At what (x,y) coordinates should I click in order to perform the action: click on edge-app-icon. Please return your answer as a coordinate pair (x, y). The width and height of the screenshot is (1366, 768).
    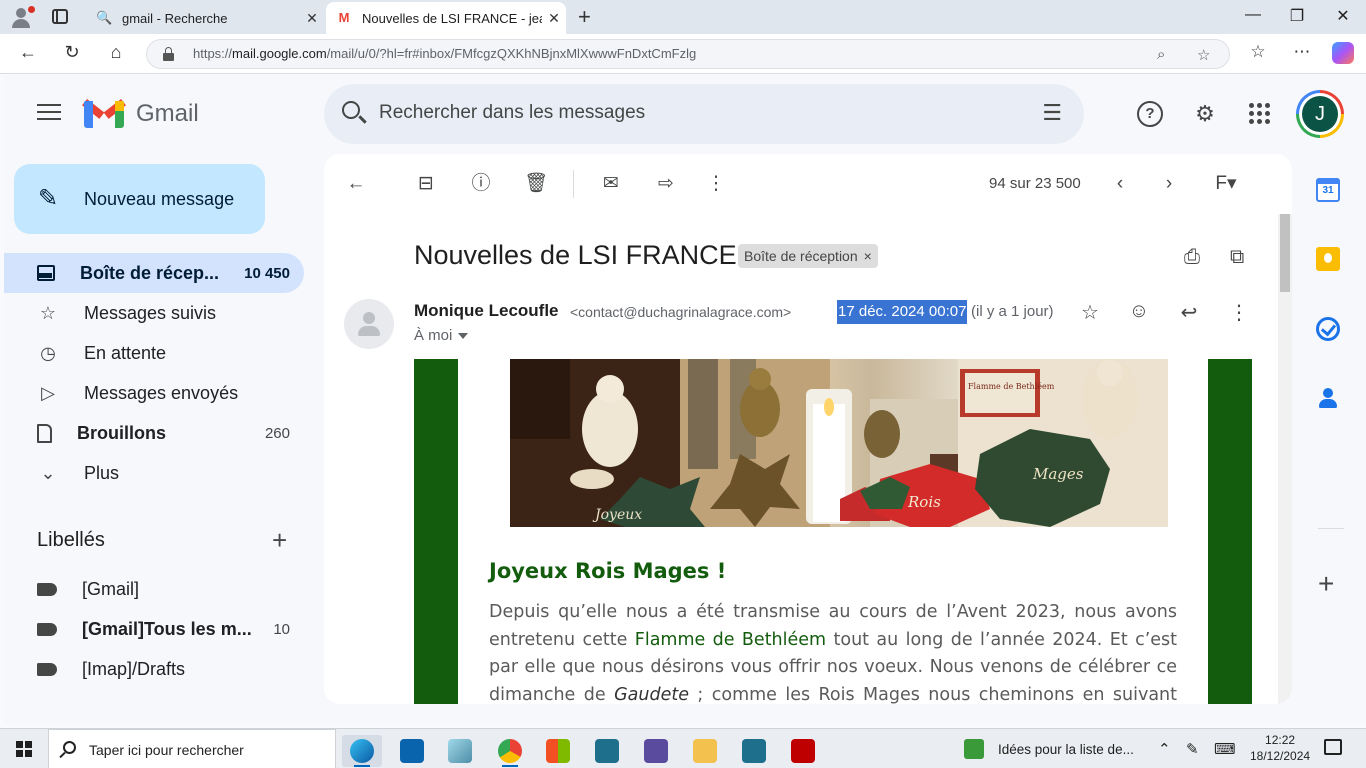
    Looking at the image, I should click on (362, 751).